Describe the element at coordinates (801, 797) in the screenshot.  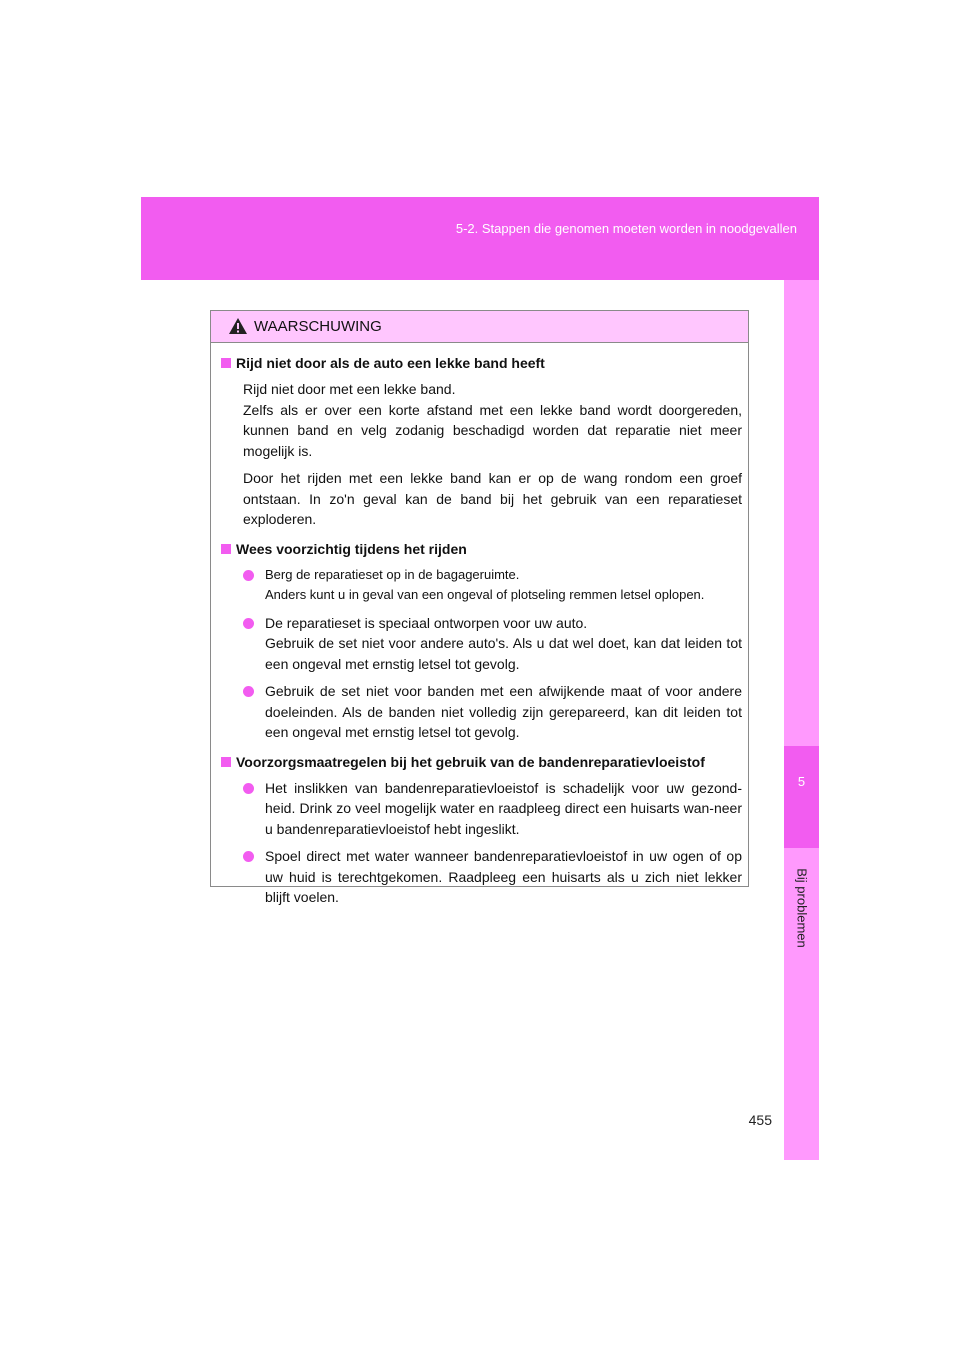
I see `chapter-number-tab: 5` at that location.